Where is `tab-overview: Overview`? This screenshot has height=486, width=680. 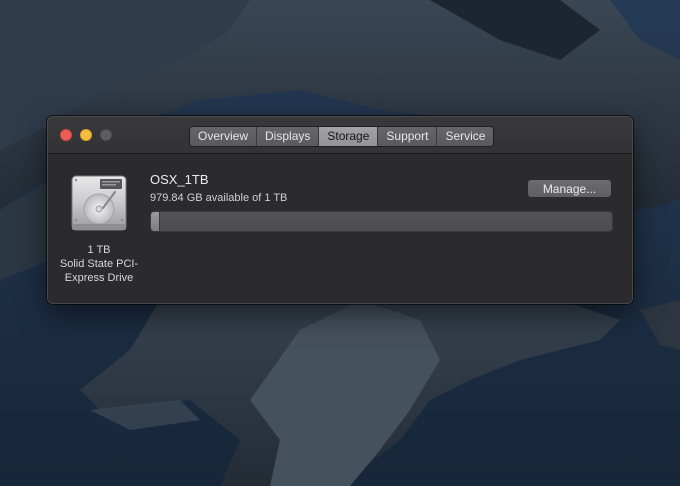 tab-overview: Overview is located at coordinates (224, 136).